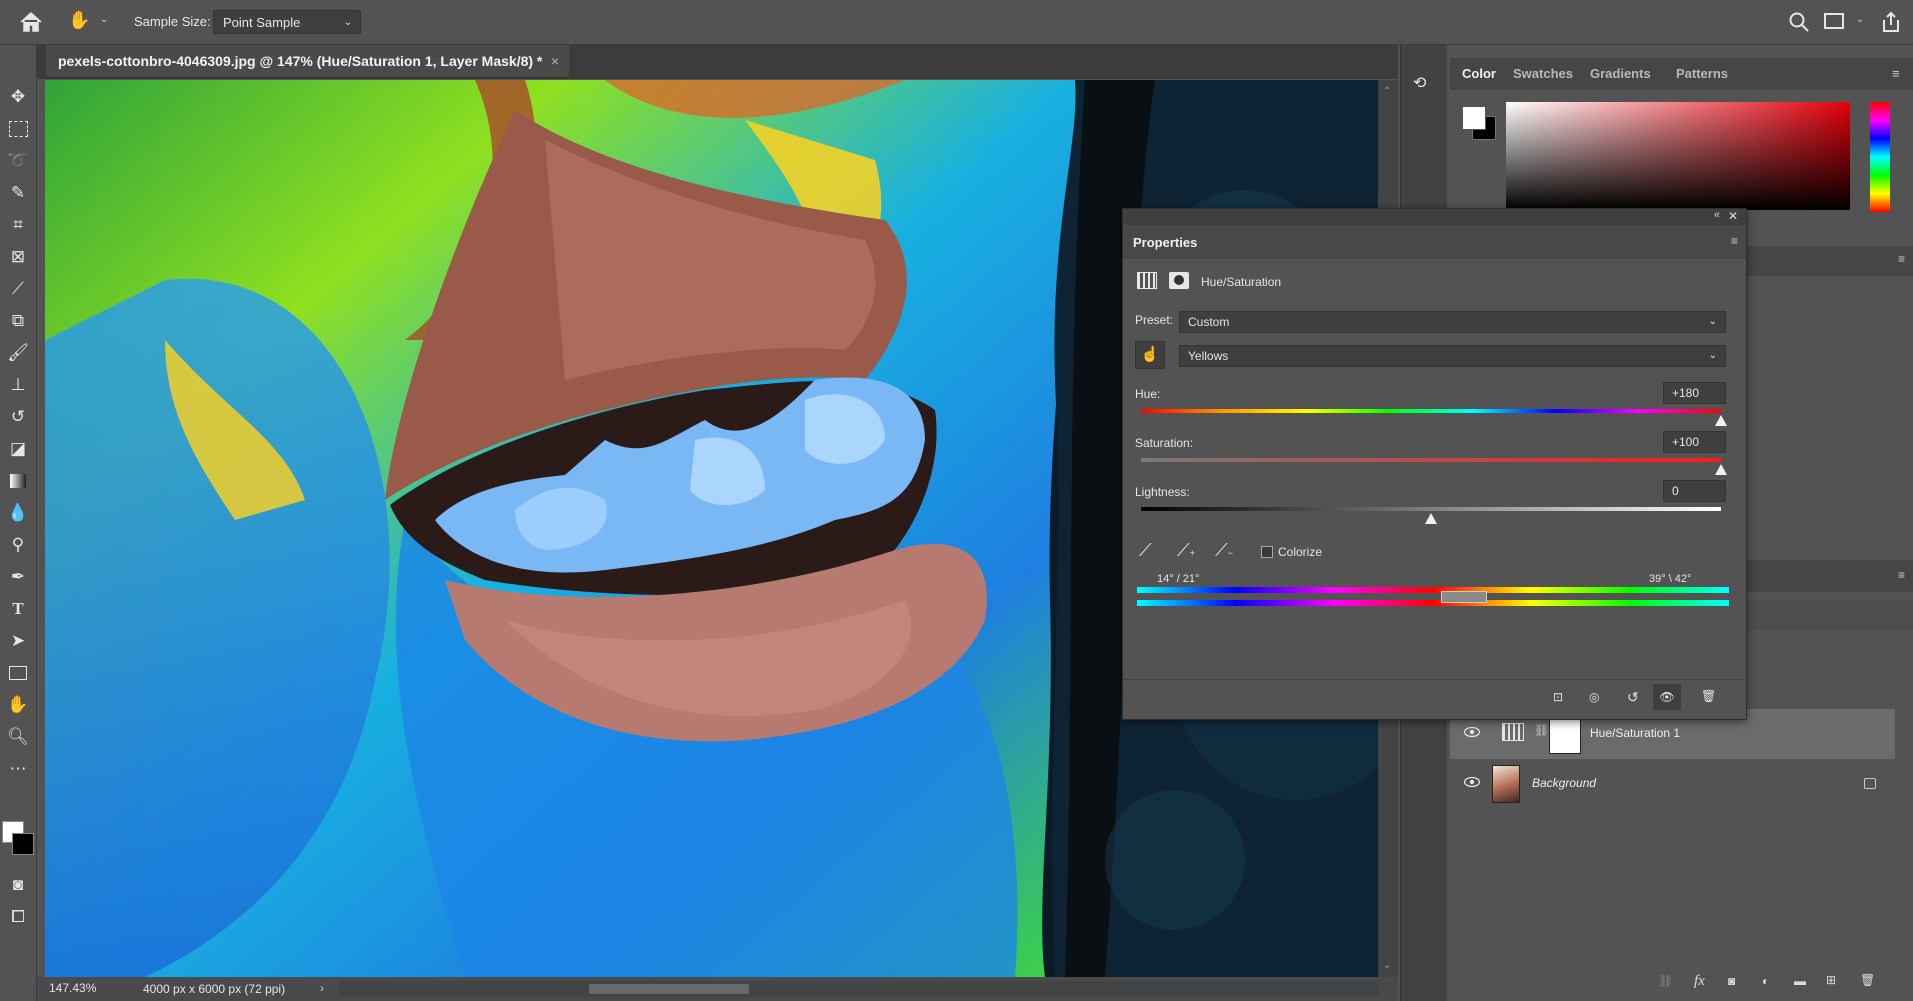 The height and width of the screenshot is (1001, 1913). I want to click on clip-to-layer-icon: ⊡, so click(1558, 697).